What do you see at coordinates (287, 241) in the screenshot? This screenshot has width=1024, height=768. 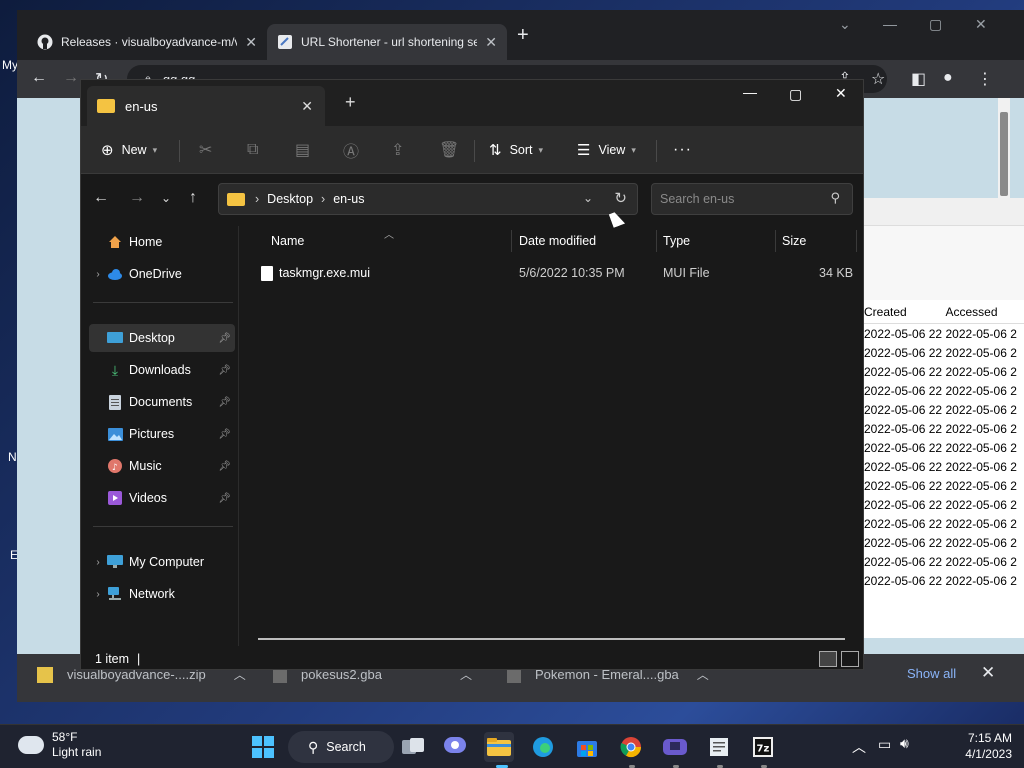 I see `column-header-name: Name` at bounding box center [287, 241].